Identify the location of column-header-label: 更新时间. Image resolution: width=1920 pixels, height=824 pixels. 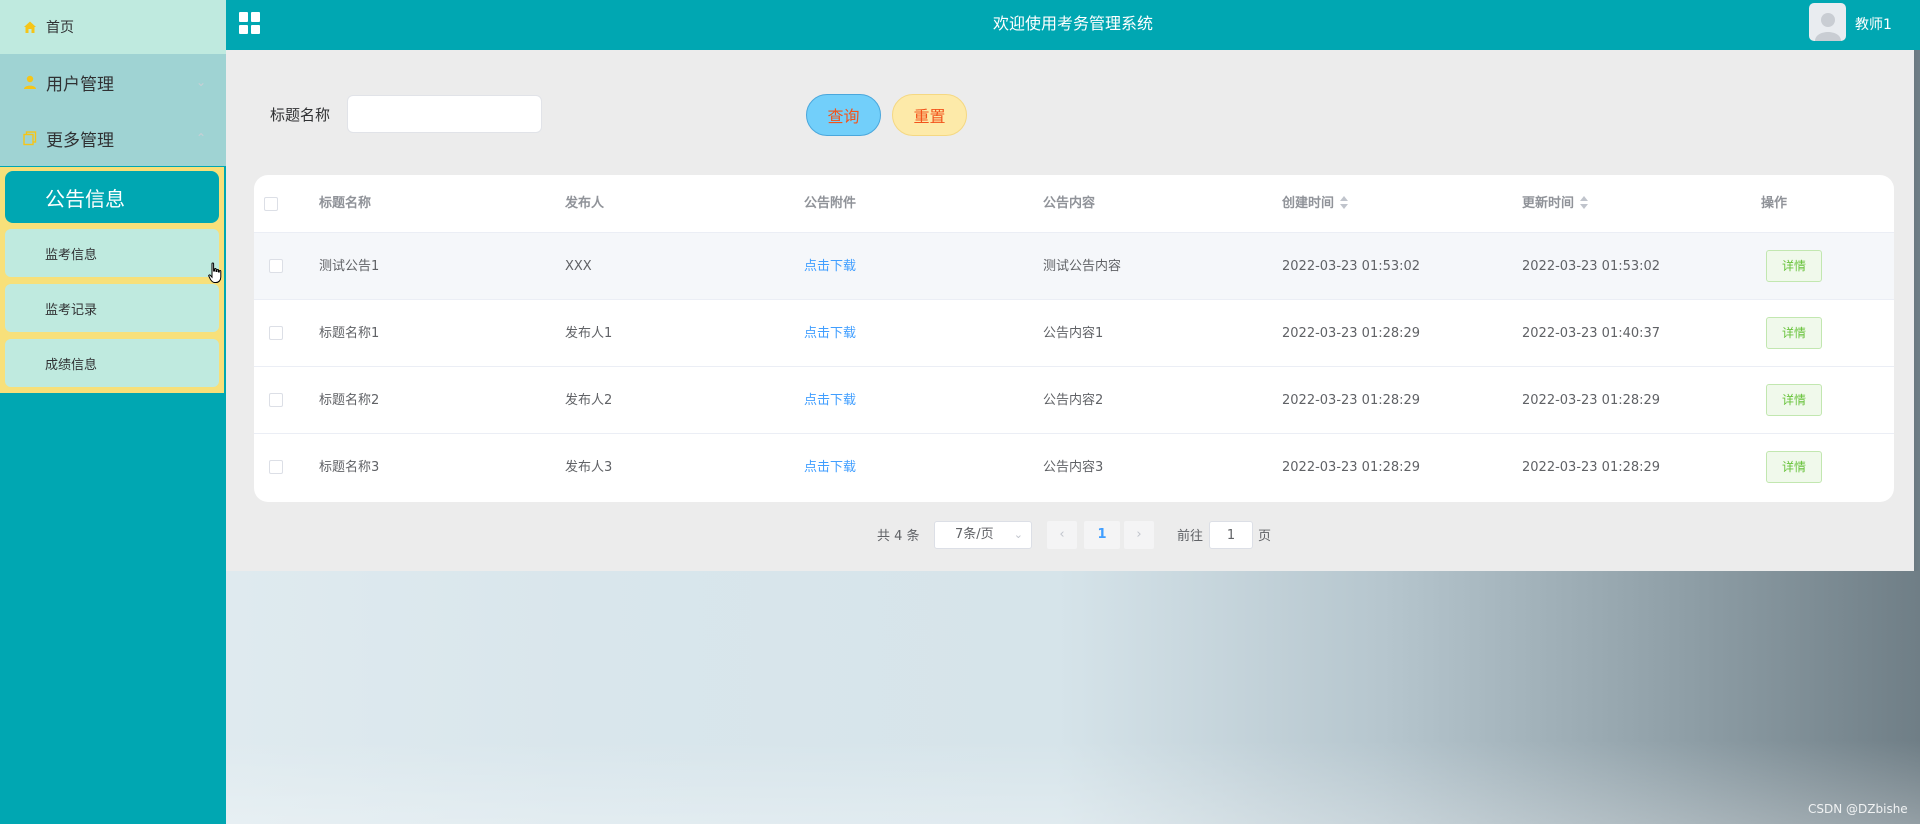
(1548, 203).